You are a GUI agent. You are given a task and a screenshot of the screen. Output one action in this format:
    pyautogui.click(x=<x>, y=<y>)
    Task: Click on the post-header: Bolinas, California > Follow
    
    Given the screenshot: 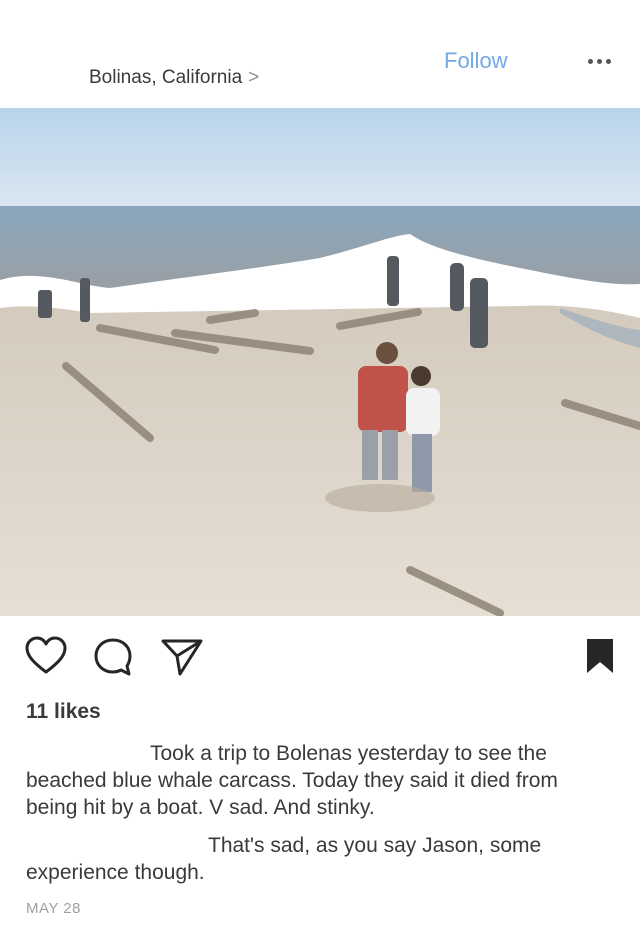 What is the action you would take?
    pyautogui.click(x=320, y=54)
    